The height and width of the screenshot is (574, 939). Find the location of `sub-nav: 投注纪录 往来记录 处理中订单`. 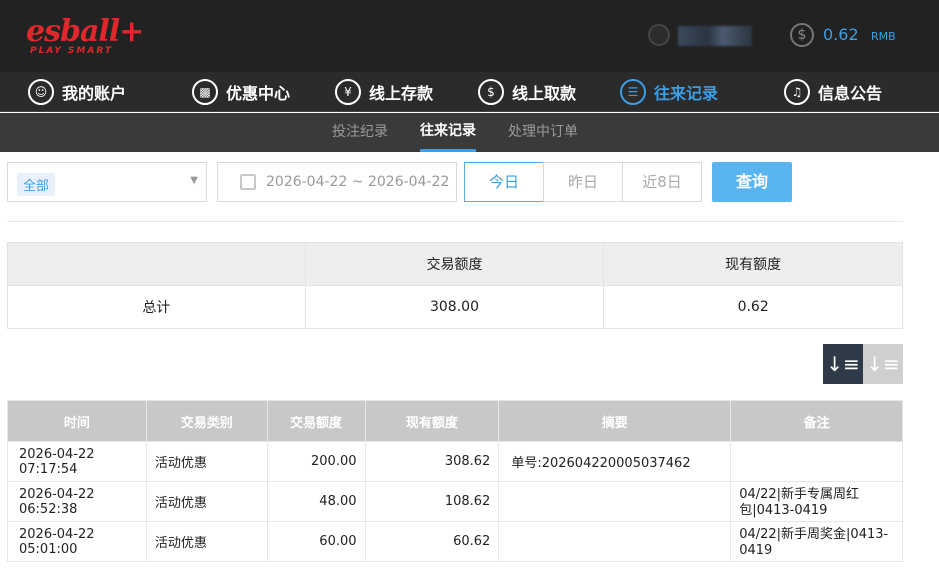

sub-nav: 投注纪录 往来记录 处理中订单 is located at coordinates (469, 132).